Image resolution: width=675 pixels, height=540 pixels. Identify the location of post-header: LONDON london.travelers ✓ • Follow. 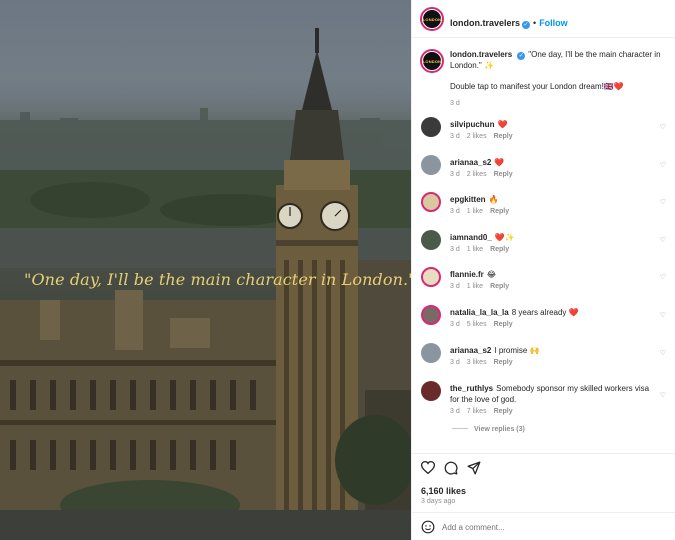
(543, 19).